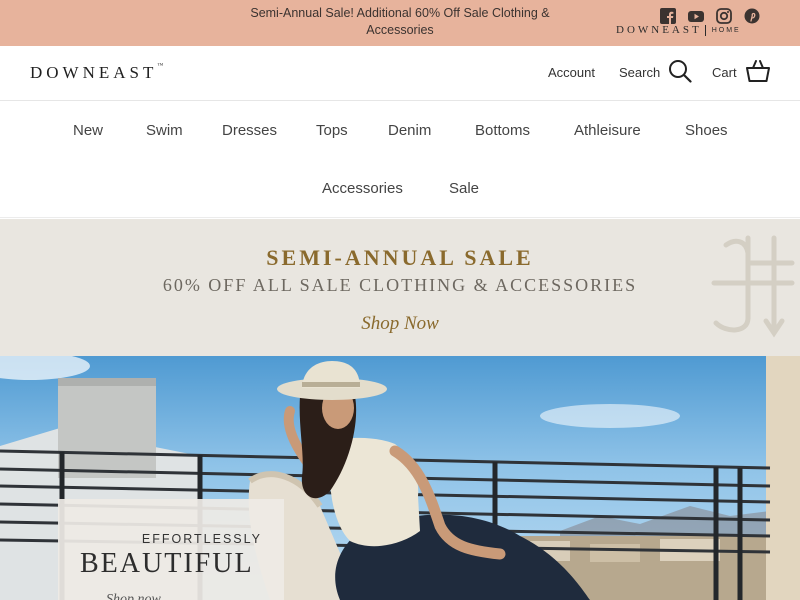 This screenshot has width=800, height=600. I want to click on hero-eyebrow: EFFORTLESSLY, so click(201, 539).